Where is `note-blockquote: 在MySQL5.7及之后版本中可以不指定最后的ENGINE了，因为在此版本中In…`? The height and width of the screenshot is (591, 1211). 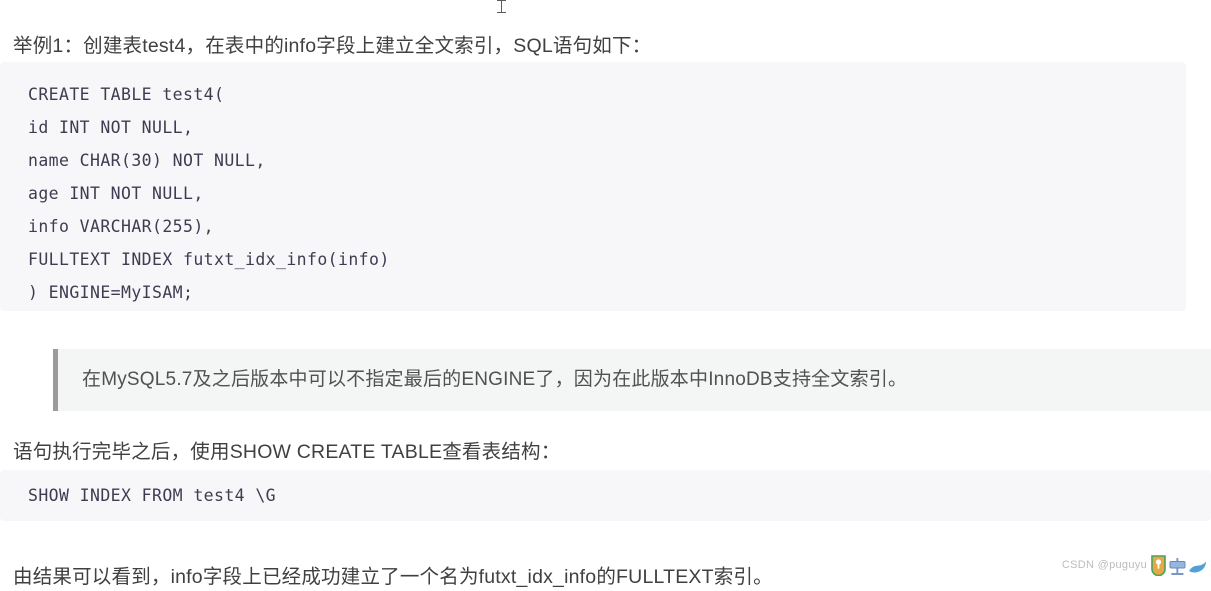
note-blockquote: 在MySQL5.7及之后版本中可以不指定最后的ENGINE了，因为在此版本中In… is located at coordinates (632, 380).